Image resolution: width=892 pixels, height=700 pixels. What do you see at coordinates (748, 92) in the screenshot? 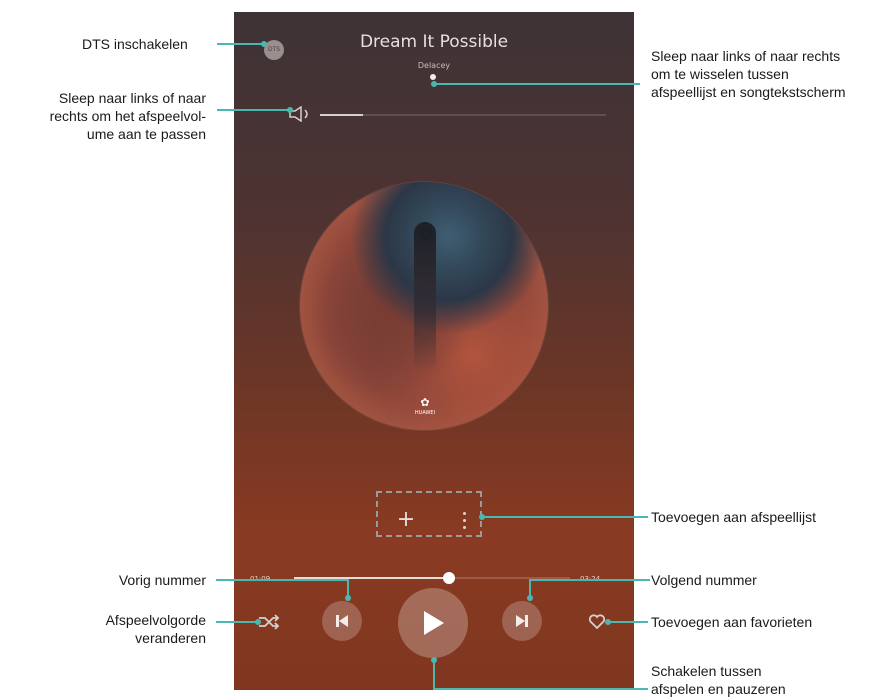
I see `callout-swipe-line3: afspeellijst en songtekstscherm` at bounding box center [748, 92].